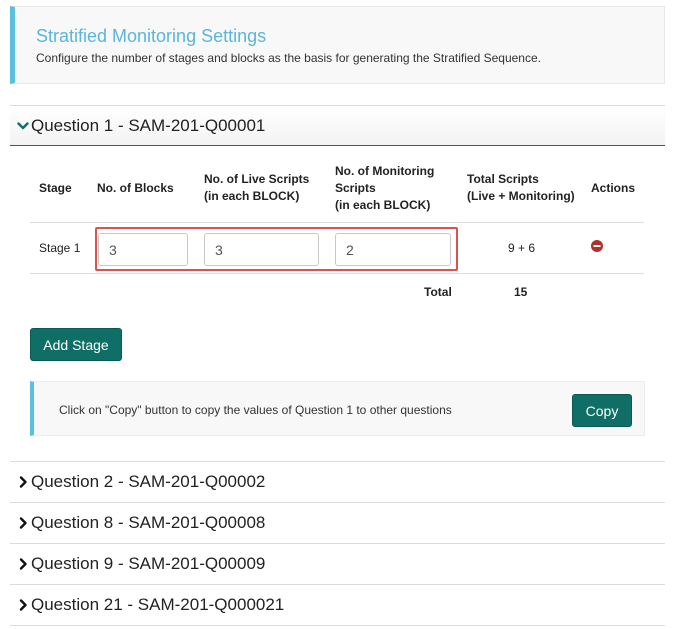  Describe the element at coordinates (55, 188) in the screenshot. I see `col-header-stage: Stage` at that location.